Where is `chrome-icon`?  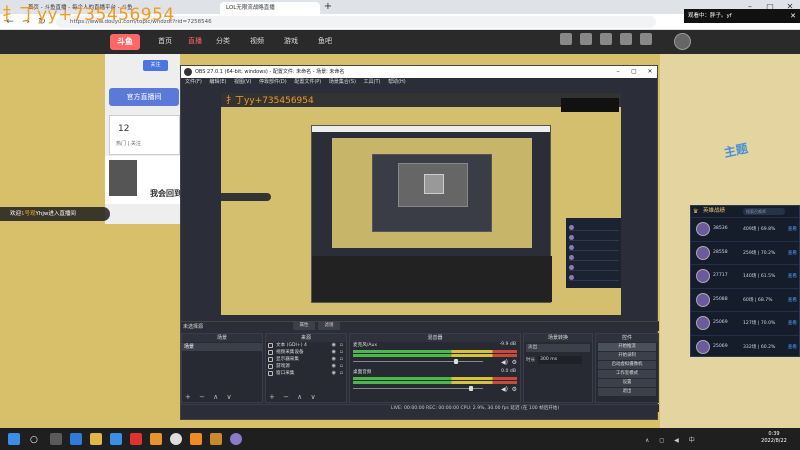
chrome-icon is located at coordinates (236, 439).